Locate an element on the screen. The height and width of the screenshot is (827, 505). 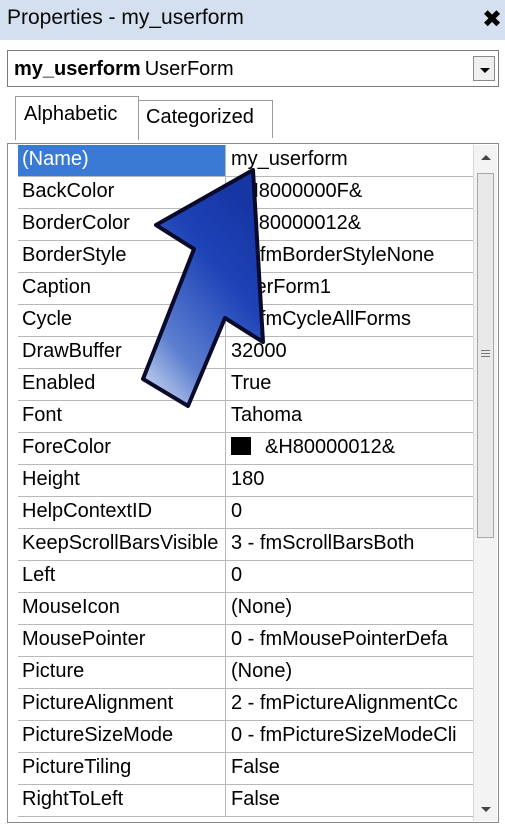
property-row: ForeColor &H80000012& is located at coordinates (245, 449).